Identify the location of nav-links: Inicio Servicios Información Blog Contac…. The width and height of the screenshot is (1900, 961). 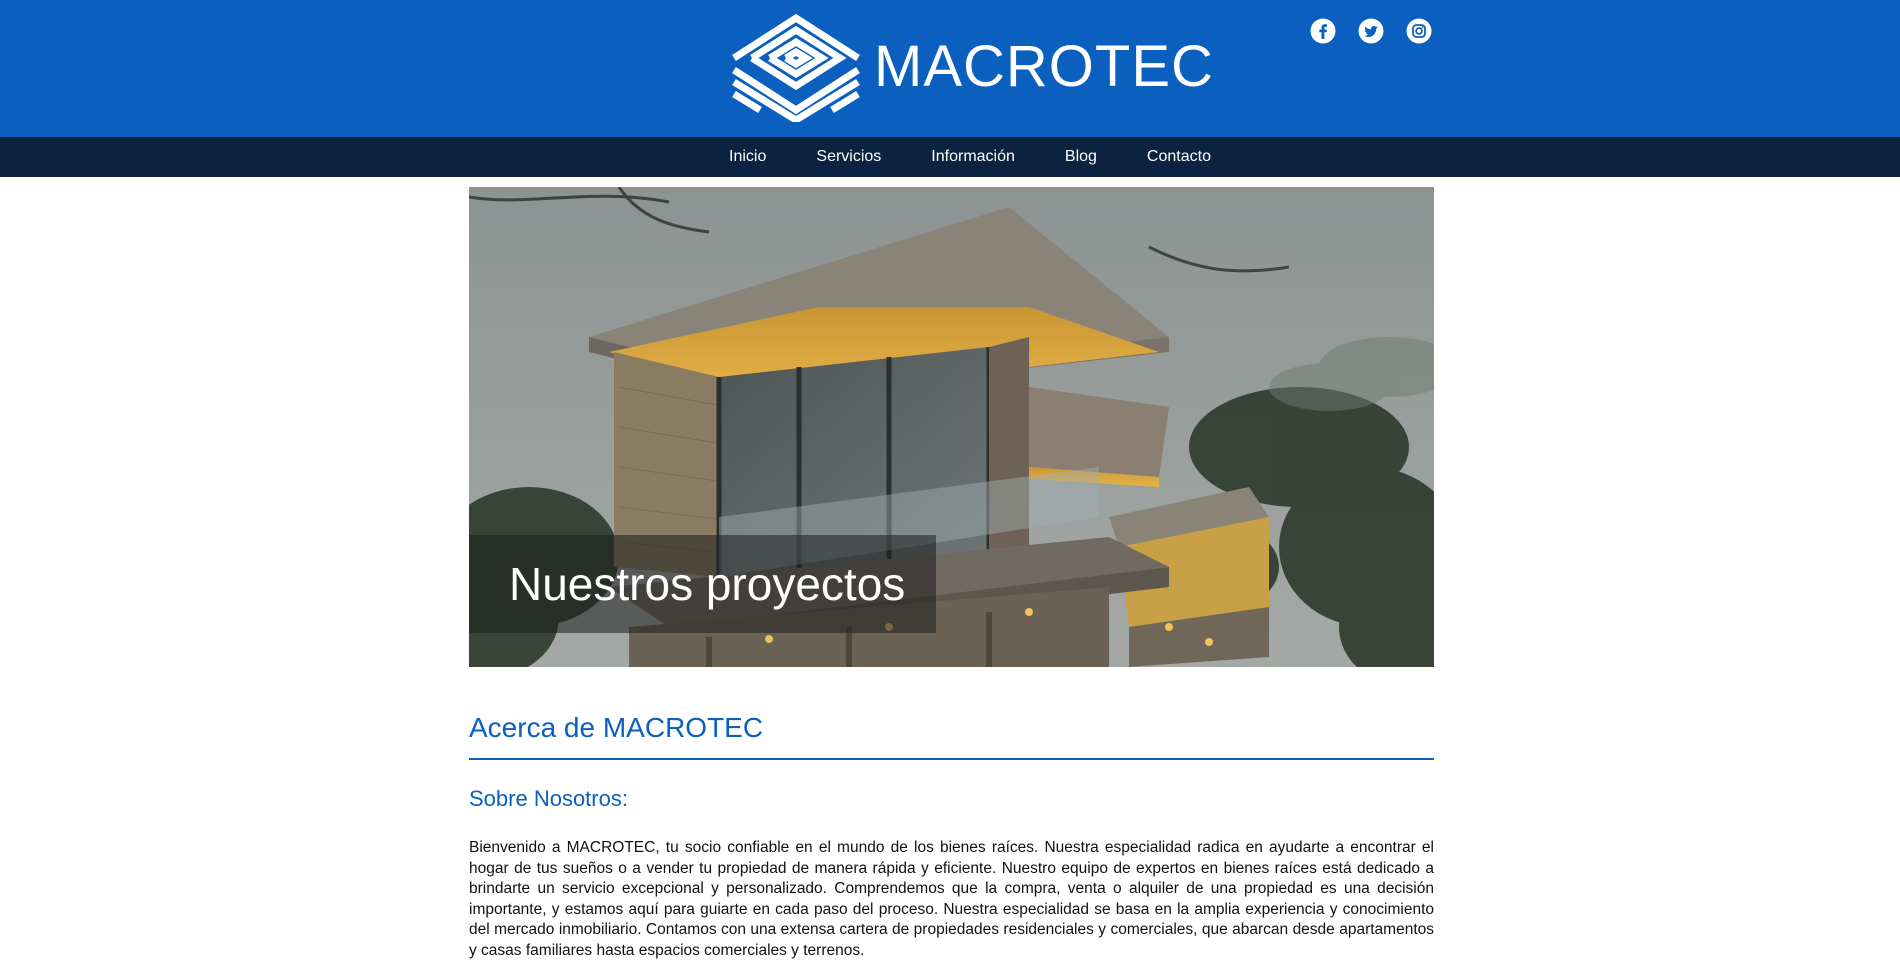
(970, 157).